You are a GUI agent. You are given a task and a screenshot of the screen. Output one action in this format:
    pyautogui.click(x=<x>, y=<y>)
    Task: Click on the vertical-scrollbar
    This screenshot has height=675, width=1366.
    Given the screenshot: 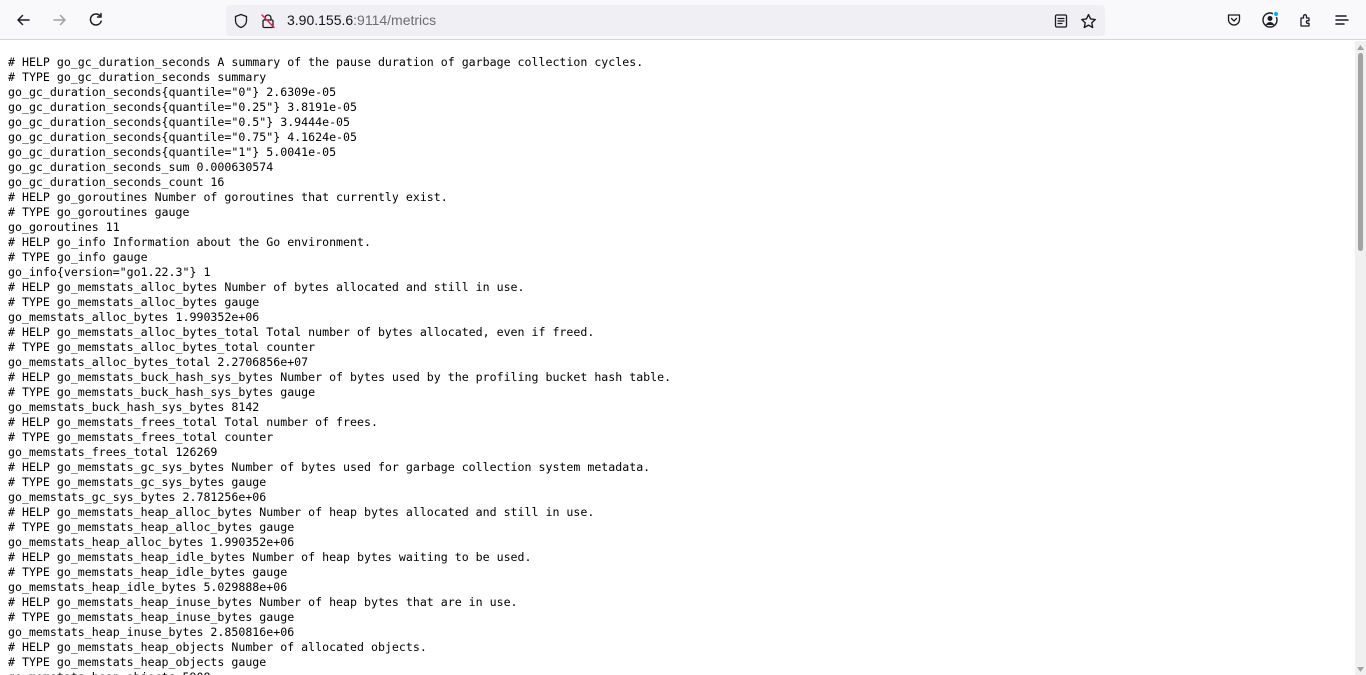 What is the action you would take?
    pyautogui.click(x=1360, y=358)
    